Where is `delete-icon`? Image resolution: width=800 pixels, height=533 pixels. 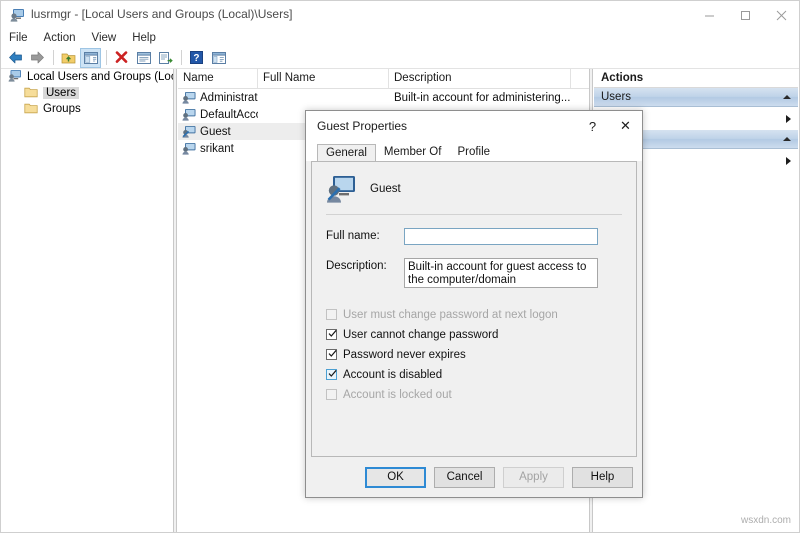 delete-icon is located at coordinates (121, 58).